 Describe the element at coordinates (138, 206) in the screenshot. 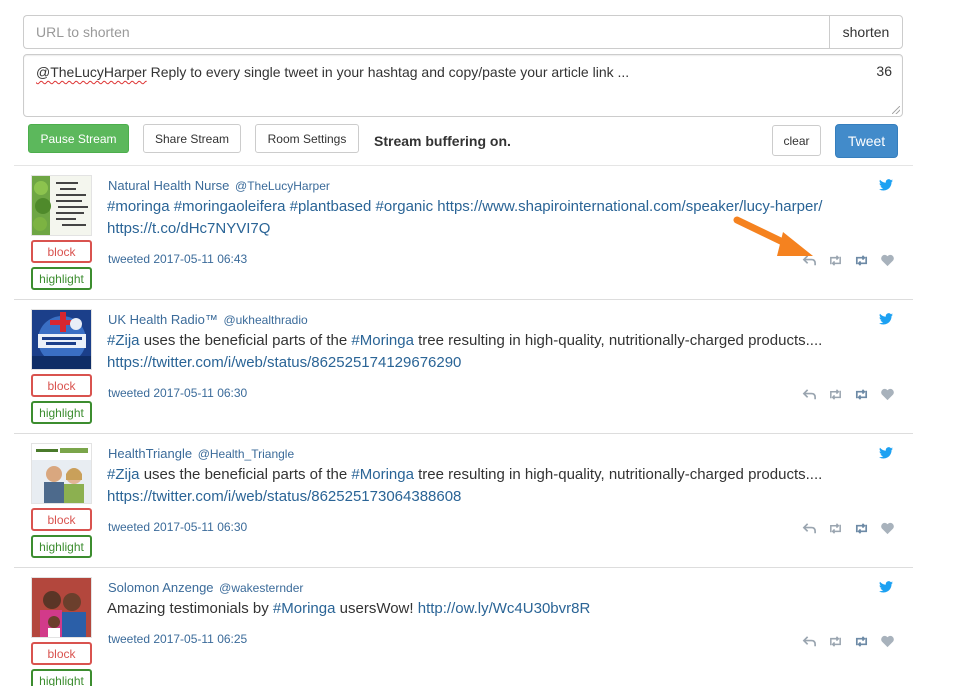

I see `hashtag-link: #moringa` at that location.